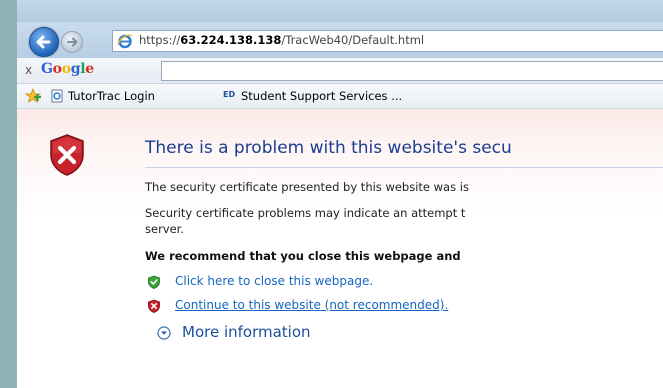 The height and width of the screenshot is (388, 663). I want to click on back-arrow-icon, so click(43, 42).